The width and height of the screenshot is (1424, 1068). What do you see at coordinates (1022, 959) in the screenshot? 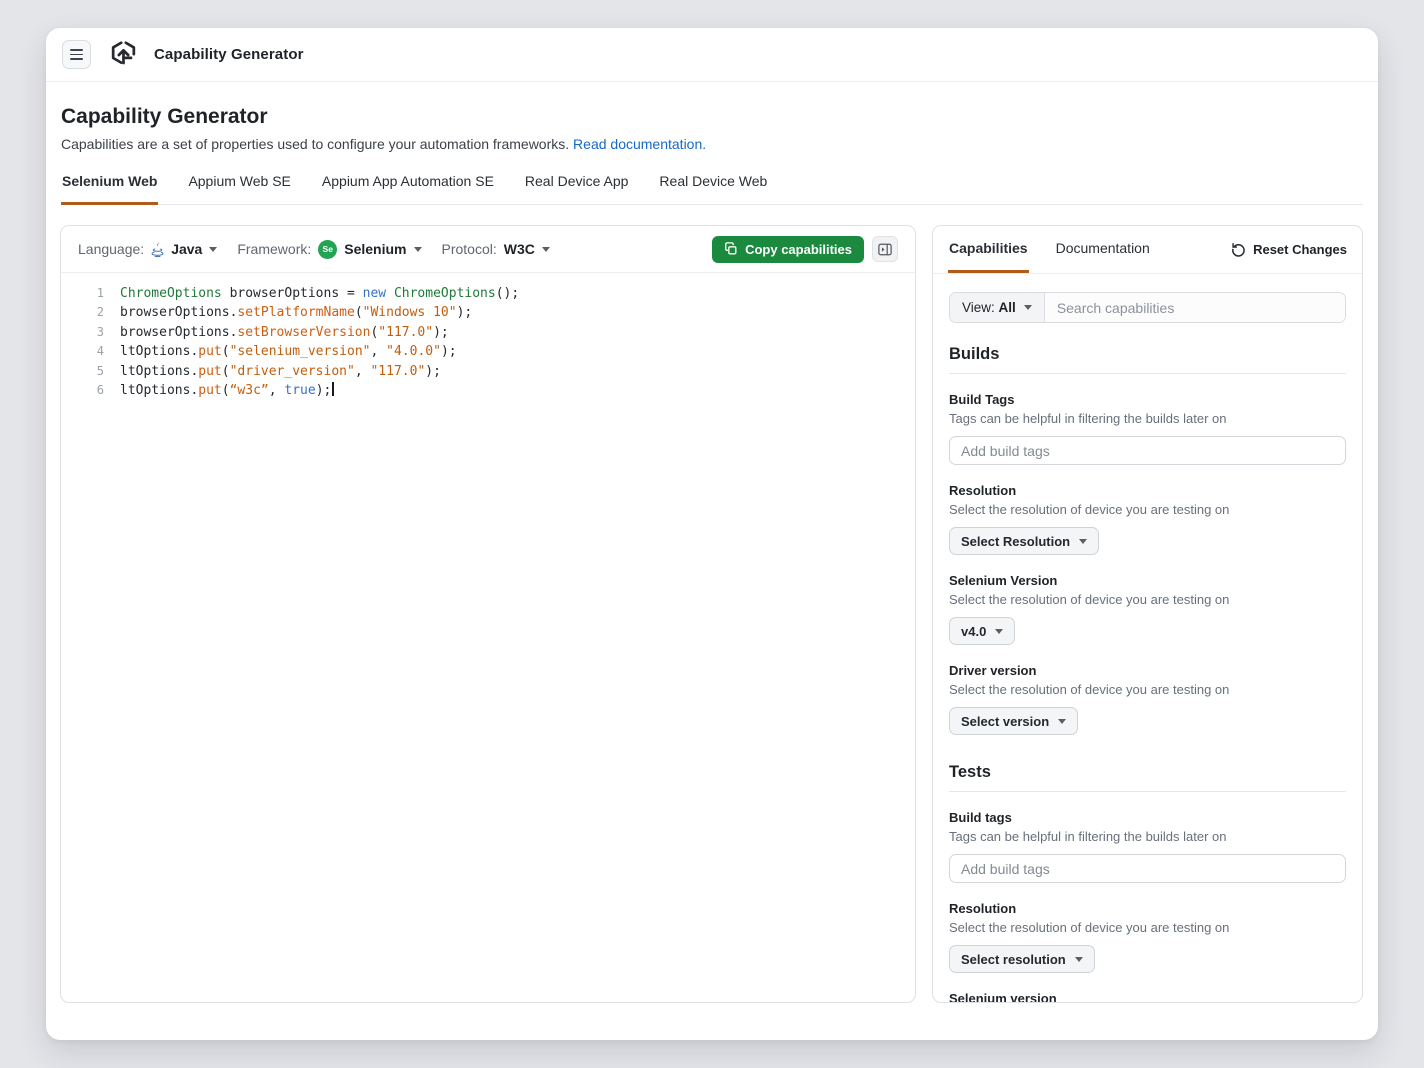
I see `resolution-select: Select resolution` at bounding box center [1022, 959].